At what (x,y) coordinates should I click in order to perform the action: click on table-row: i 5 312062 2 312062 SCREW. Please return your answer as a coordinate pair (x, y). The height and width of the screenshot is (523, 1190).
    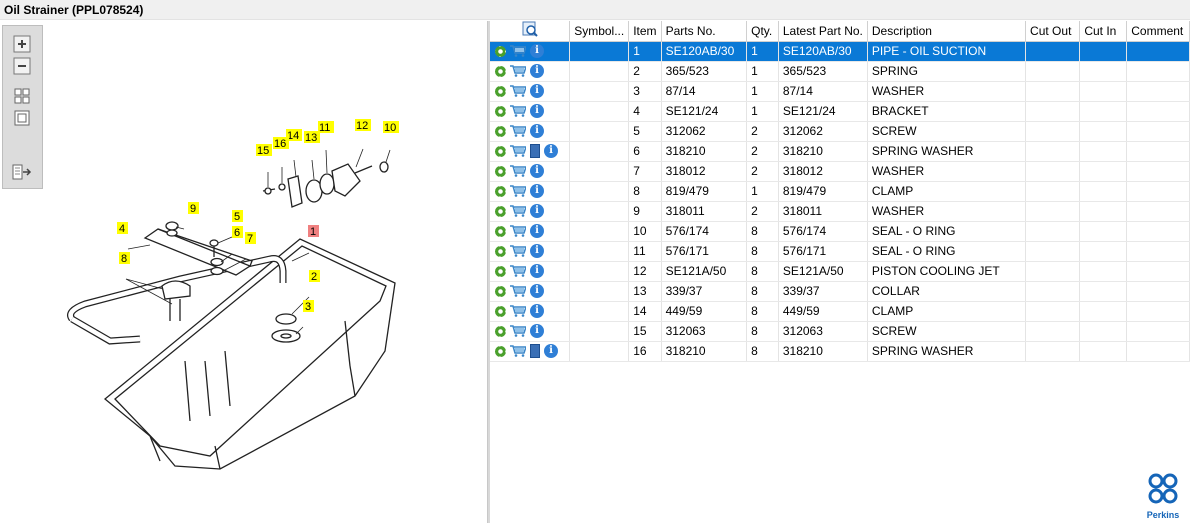
    Looking at the image, I should click on (840, 131).